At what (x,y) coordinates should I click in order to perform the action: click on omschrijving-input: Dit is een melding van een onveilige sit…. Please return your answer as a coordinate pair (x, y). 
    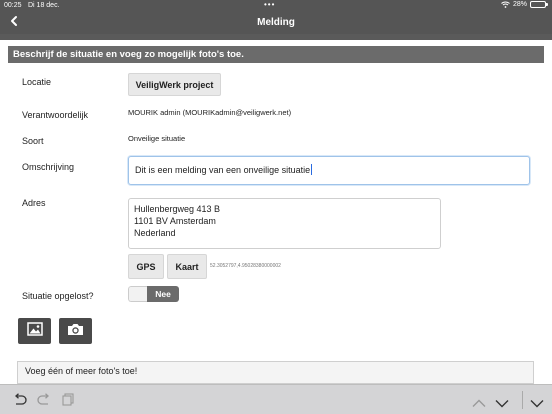
    Looking at the image, I should click on (329, 170).